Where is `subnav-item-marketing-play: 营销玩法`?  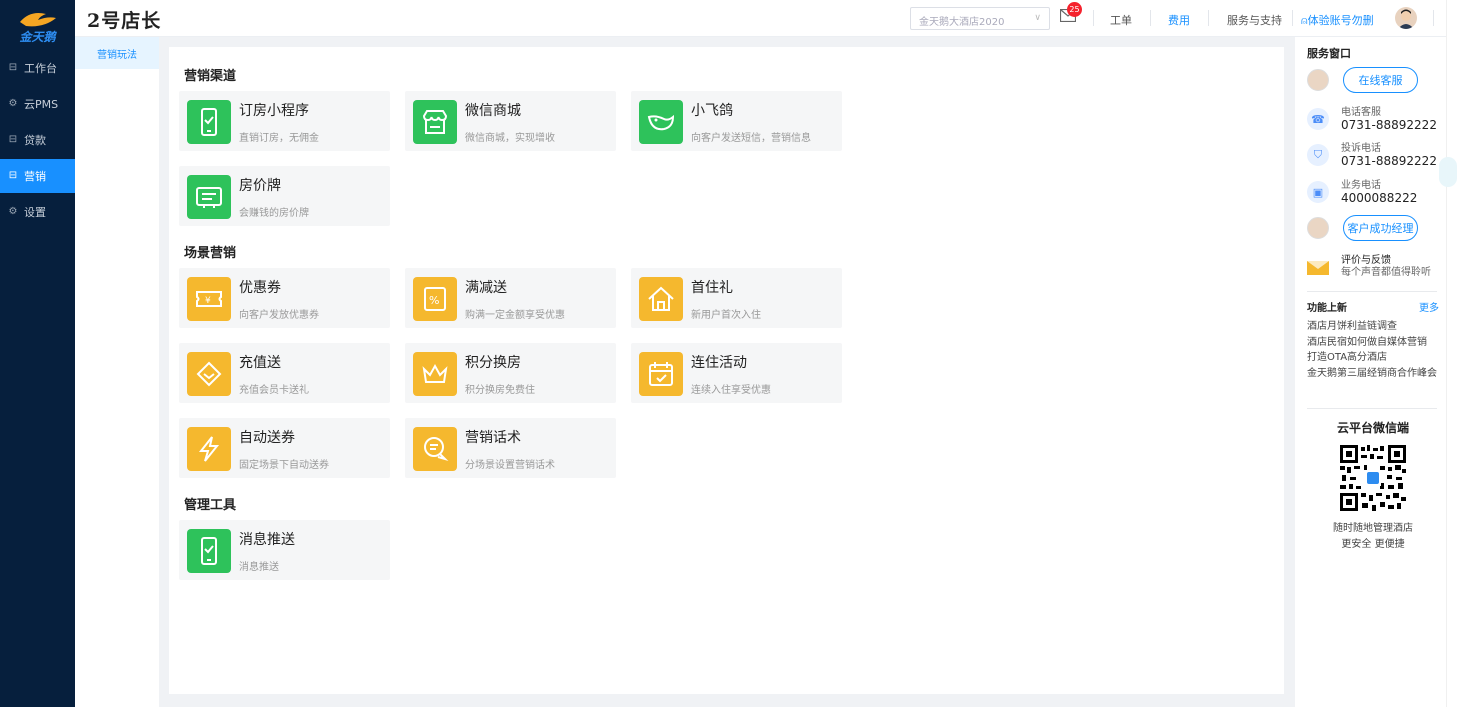
subnav-item-marketing-play: 营销玩法 is located at coordinates (117, 53).